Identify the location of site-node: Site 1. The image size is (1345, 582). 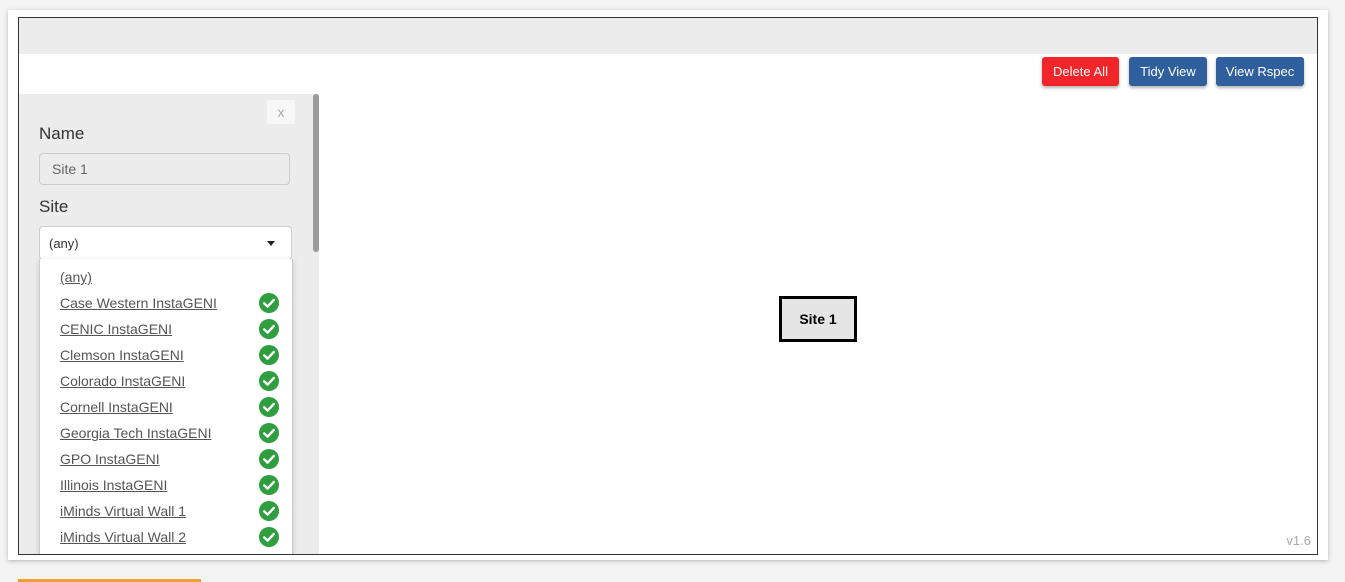
(818, 319).